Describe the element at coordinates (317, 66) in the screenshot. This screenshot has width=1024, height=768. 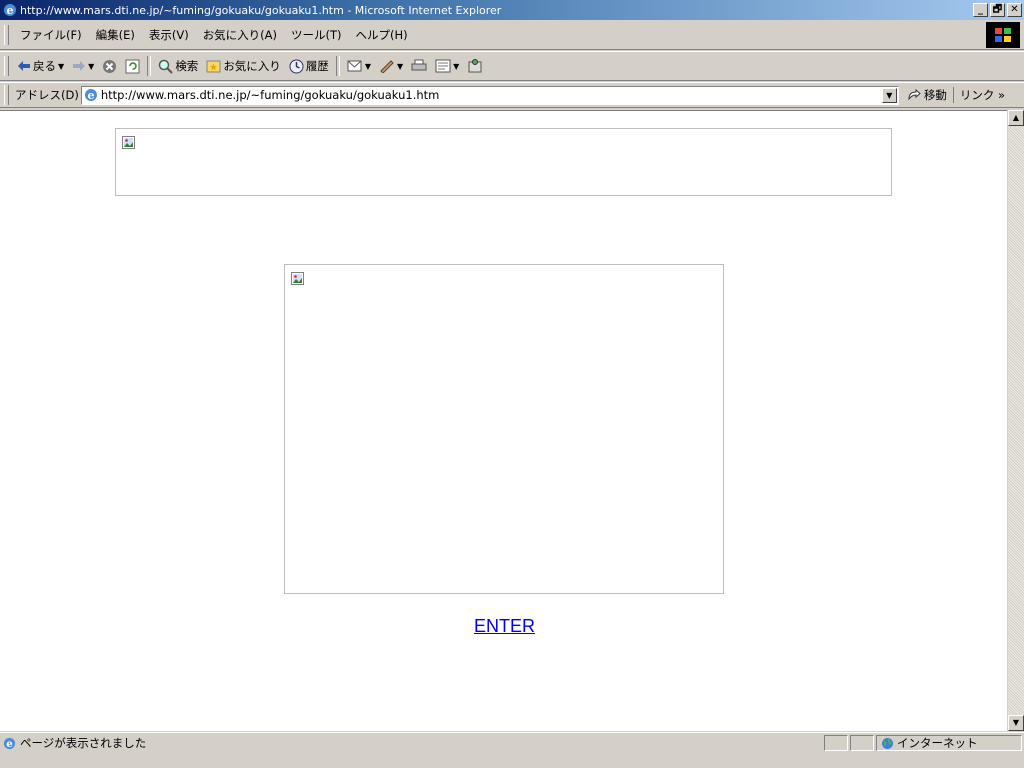
I see `history-label: 履歴` at that location.